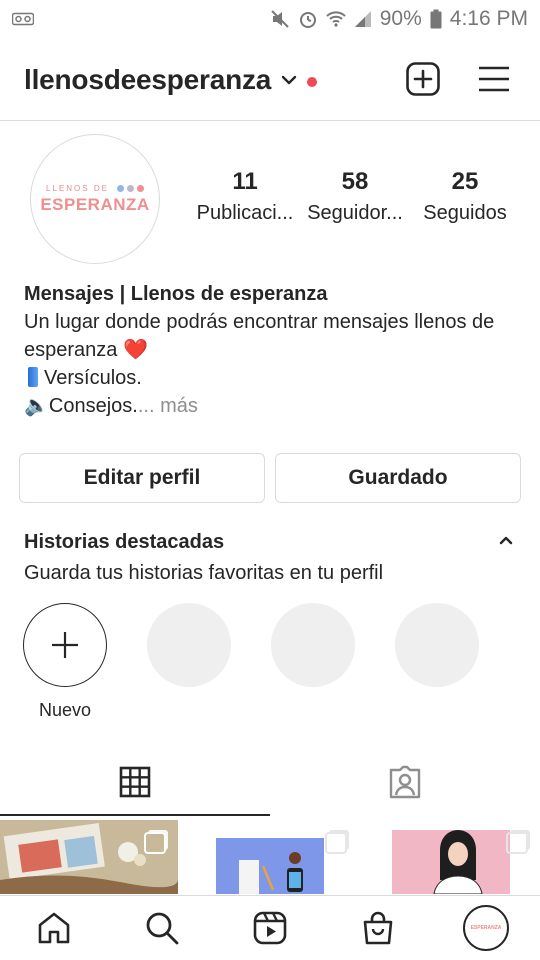 This screenshot has width=540, height=960. I want to click on bio-line-2: esperanza ❤️, so click(86, 350).